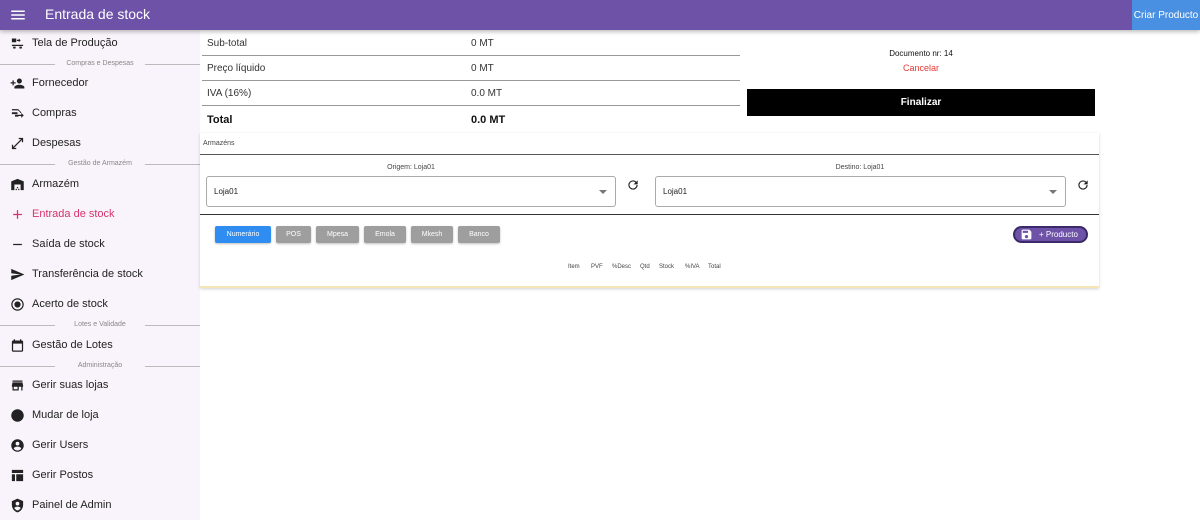  I want to click on production-icon, so click(17, 43).